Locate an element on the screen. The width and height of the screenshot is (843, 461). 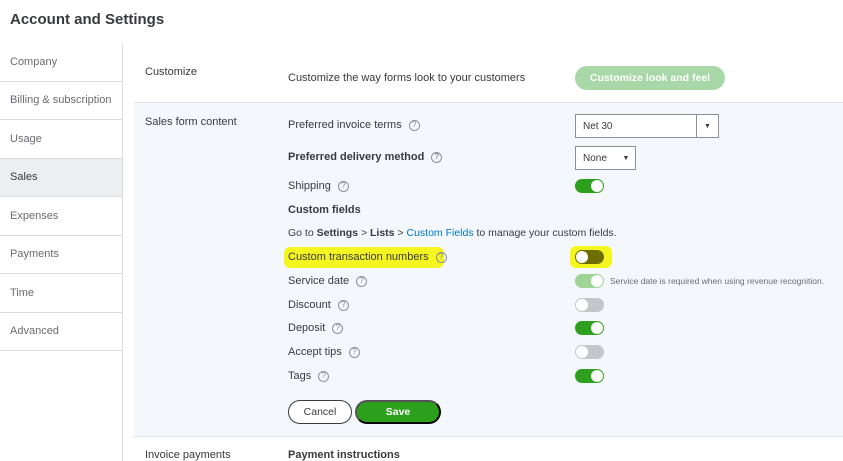
save-button: Save is located at coordinates (398, 412).